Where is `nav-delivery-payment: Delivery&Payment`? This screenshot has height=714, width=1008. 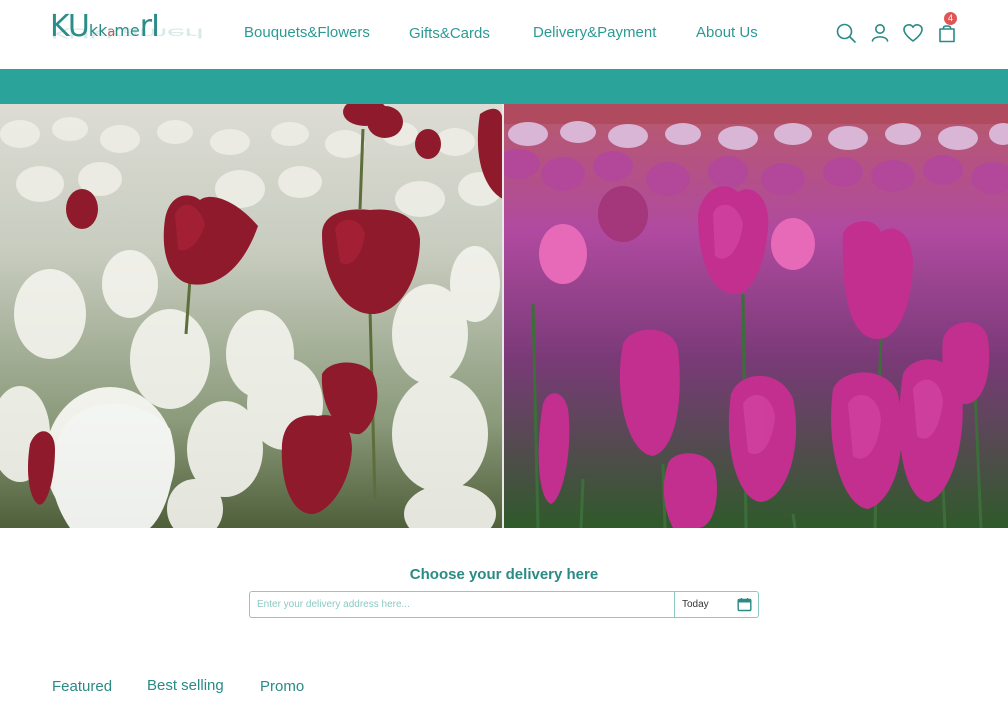
nav-delivery-payment: Delivery&Payment is located at coordinates (594, 32).